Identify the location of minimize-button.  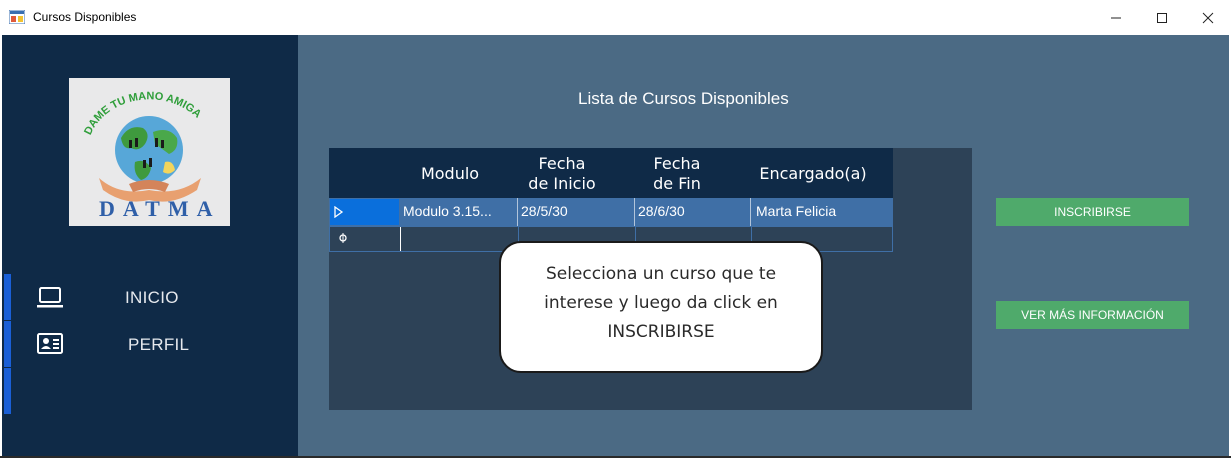
(1116, 17).